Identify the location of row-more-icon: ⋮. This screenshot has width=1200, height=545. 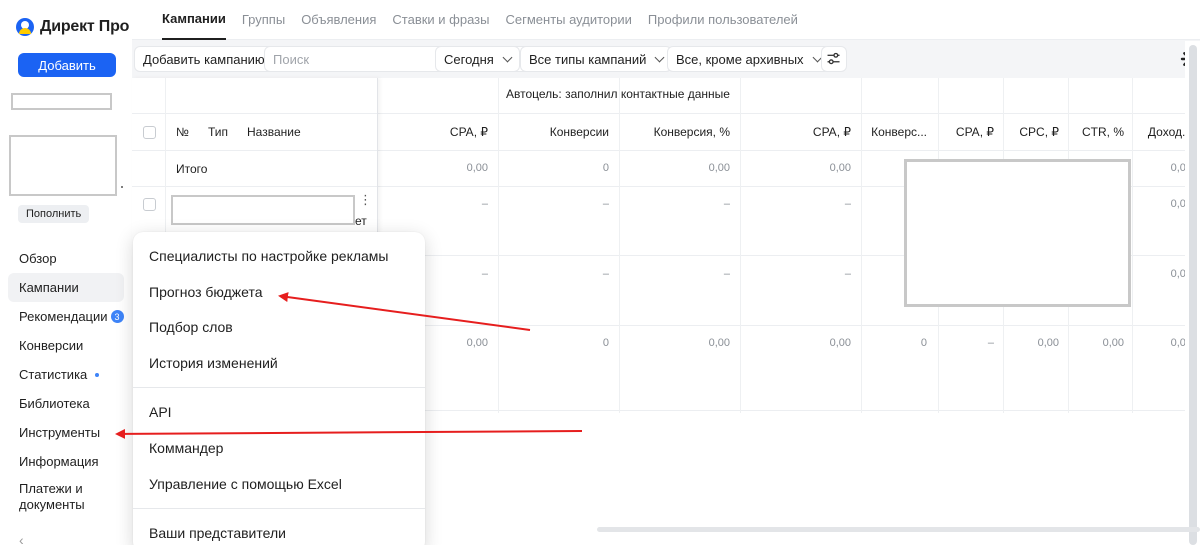
(365, 199).